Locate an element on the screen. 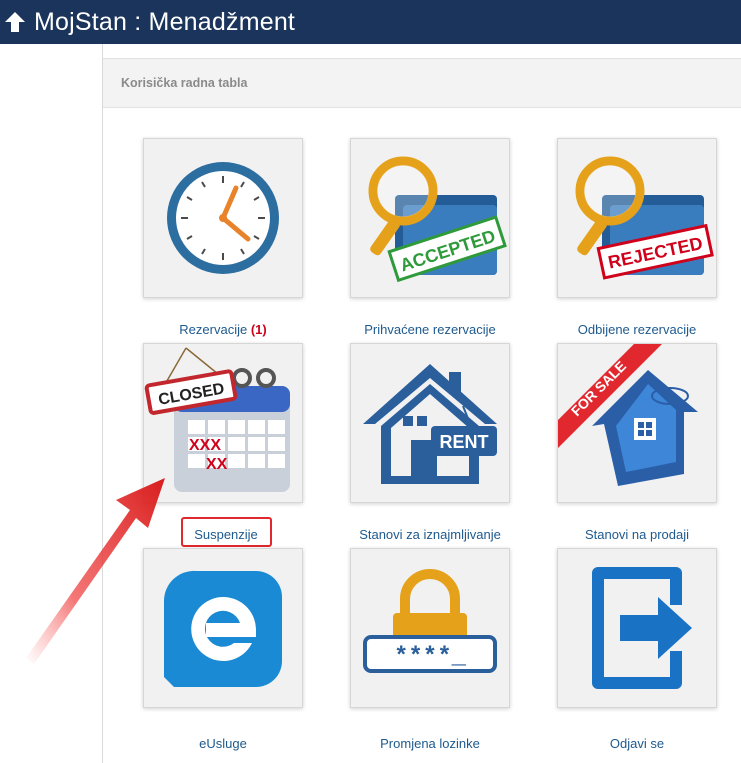 The image size is (741, 763). tile-suspenzije: XXX XX CLOSED is located at coordinates (223, 423).